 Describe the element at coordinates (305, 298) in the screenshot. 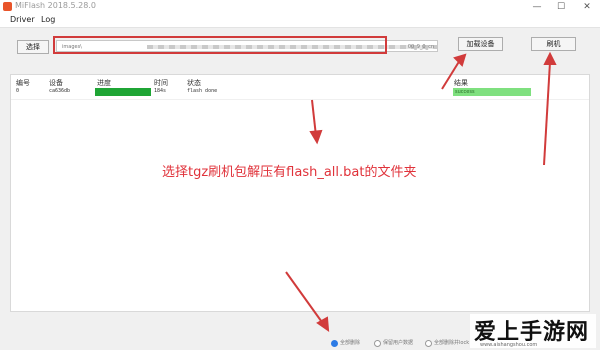

I see `arrow-to-radio` at that location.